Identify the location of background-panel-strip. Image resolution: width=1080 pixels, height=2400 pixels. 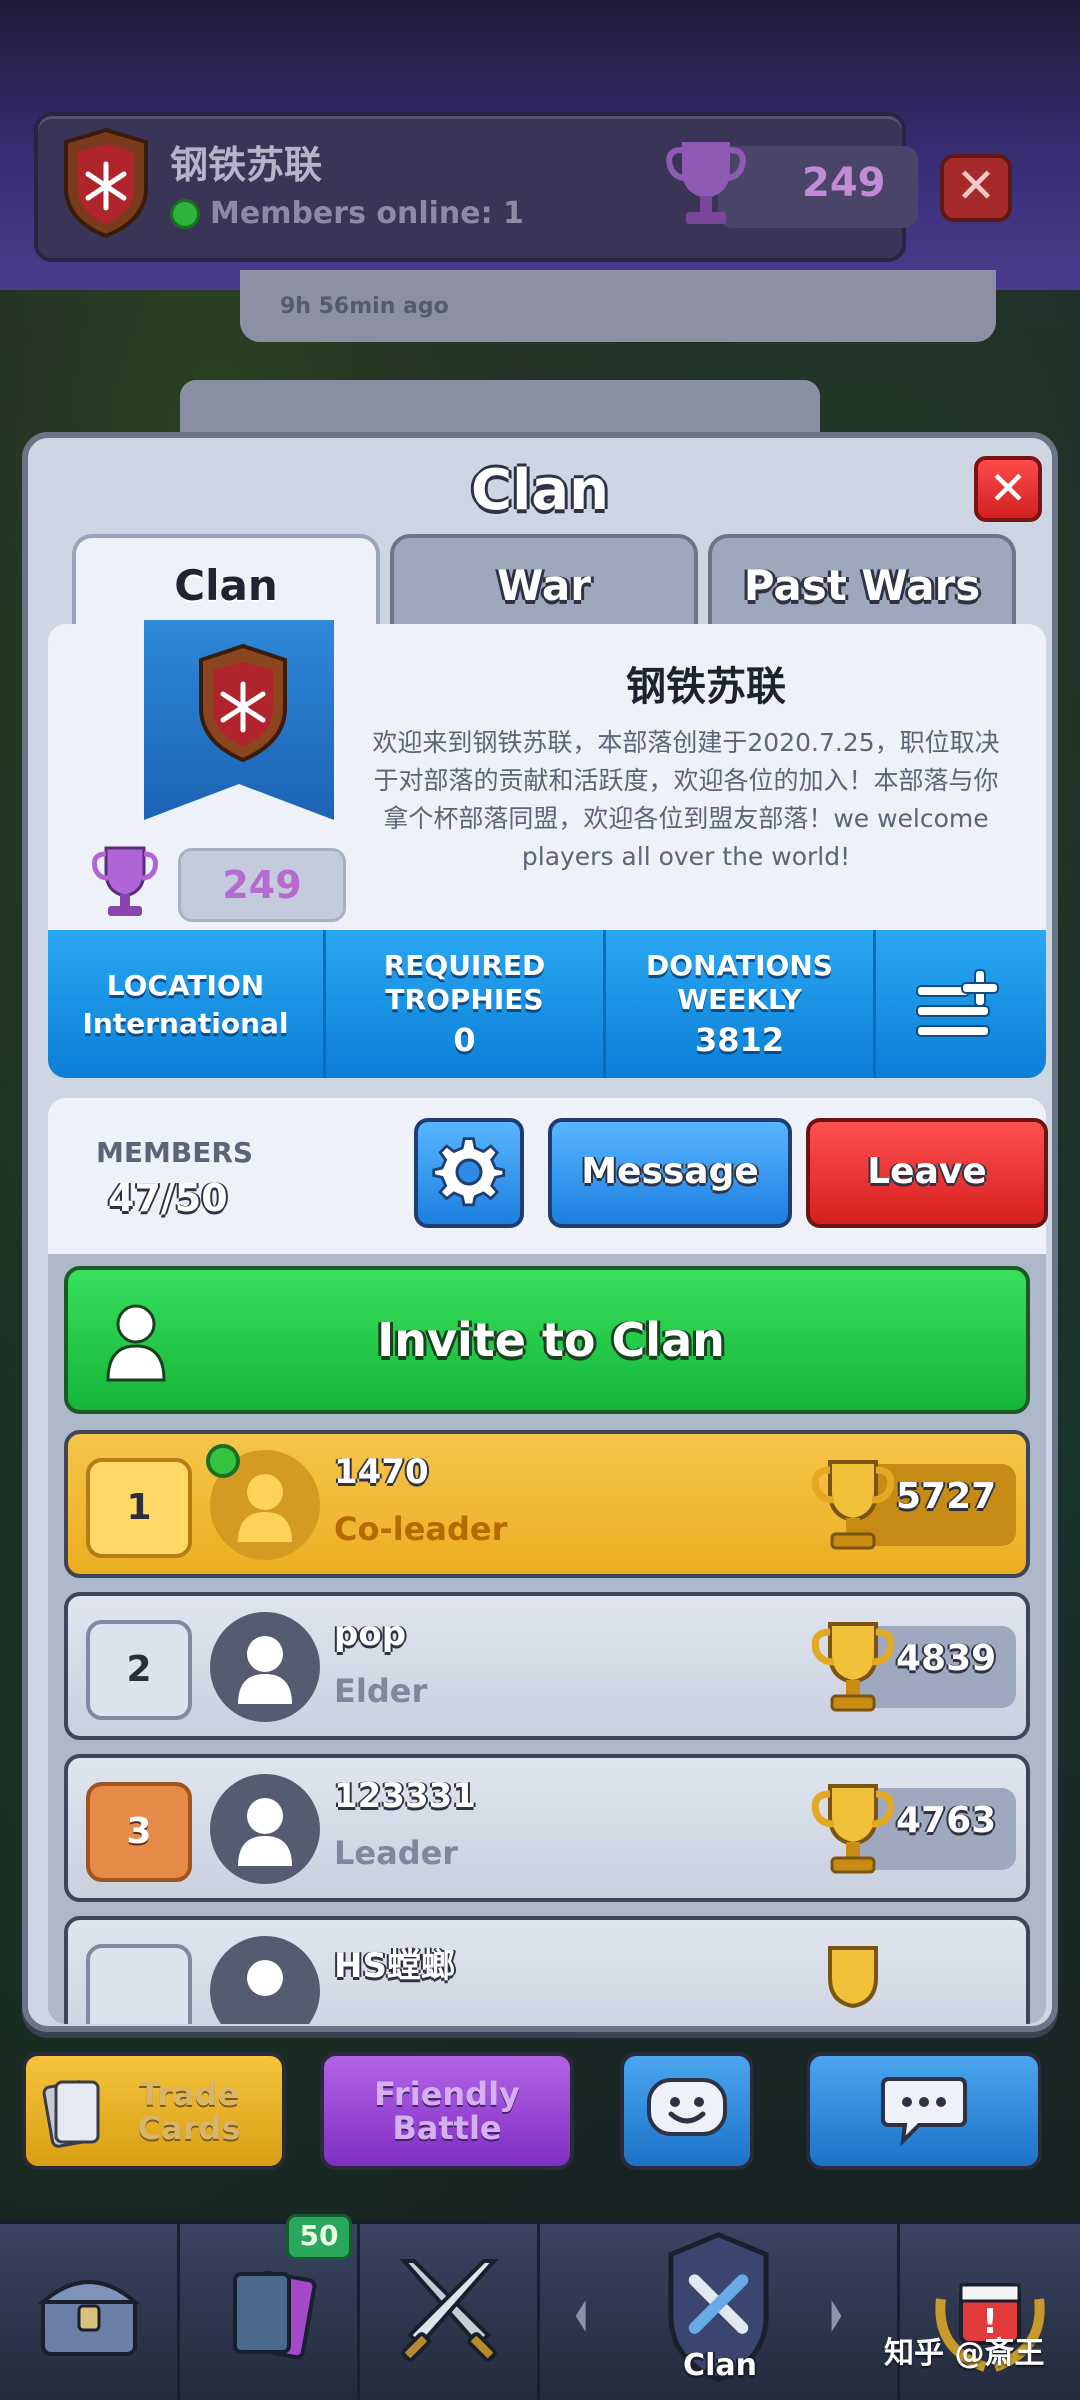
(500, 410).